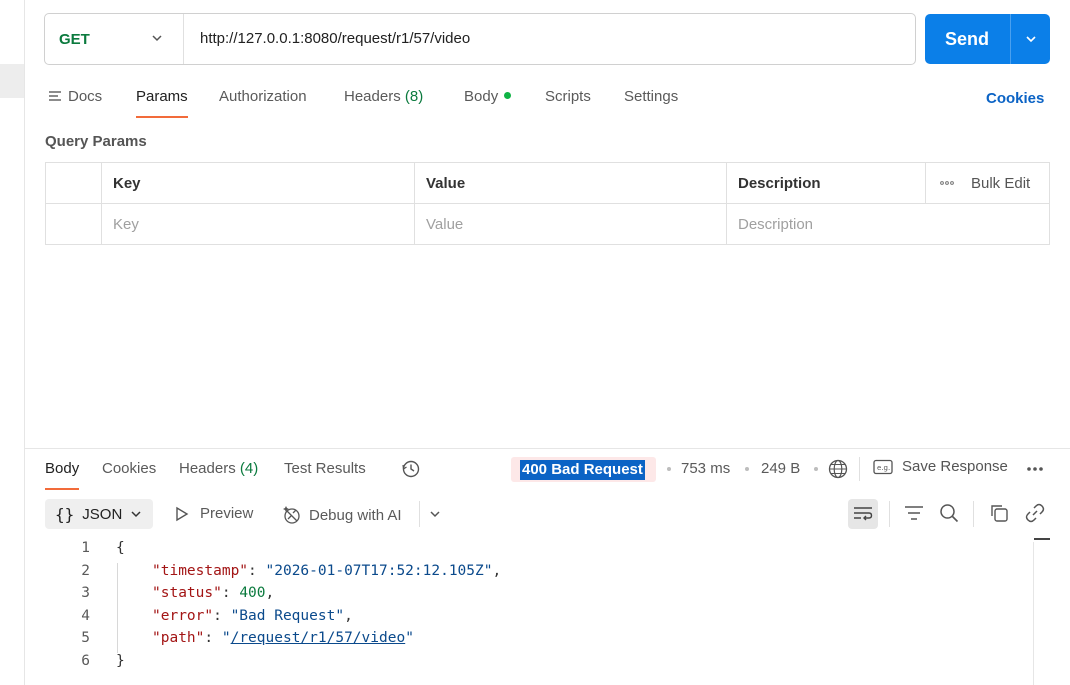 Image resolution: width=1070 pixels, height=685 pixels. I want to click on indent-guide, so click(117, 608).